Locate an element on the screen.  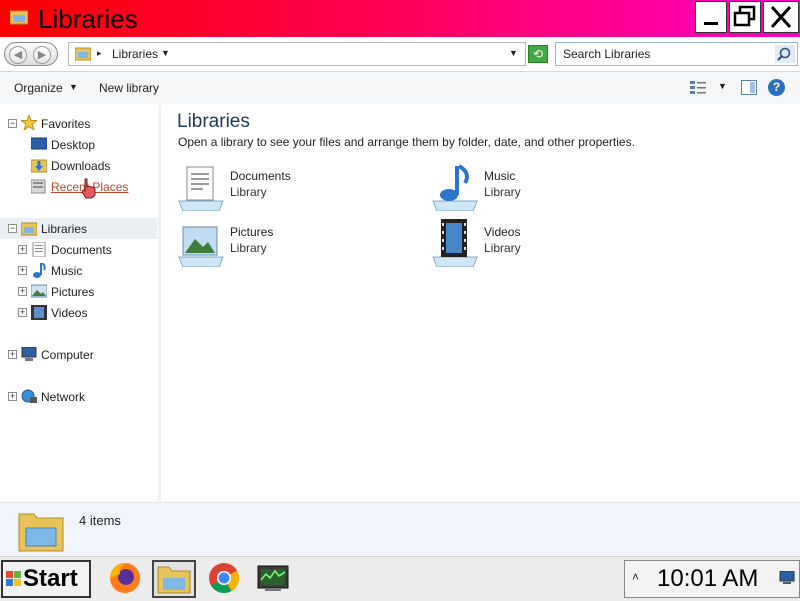
library-tile-pictures: Pictures Library is located at coordinates (297, 244).